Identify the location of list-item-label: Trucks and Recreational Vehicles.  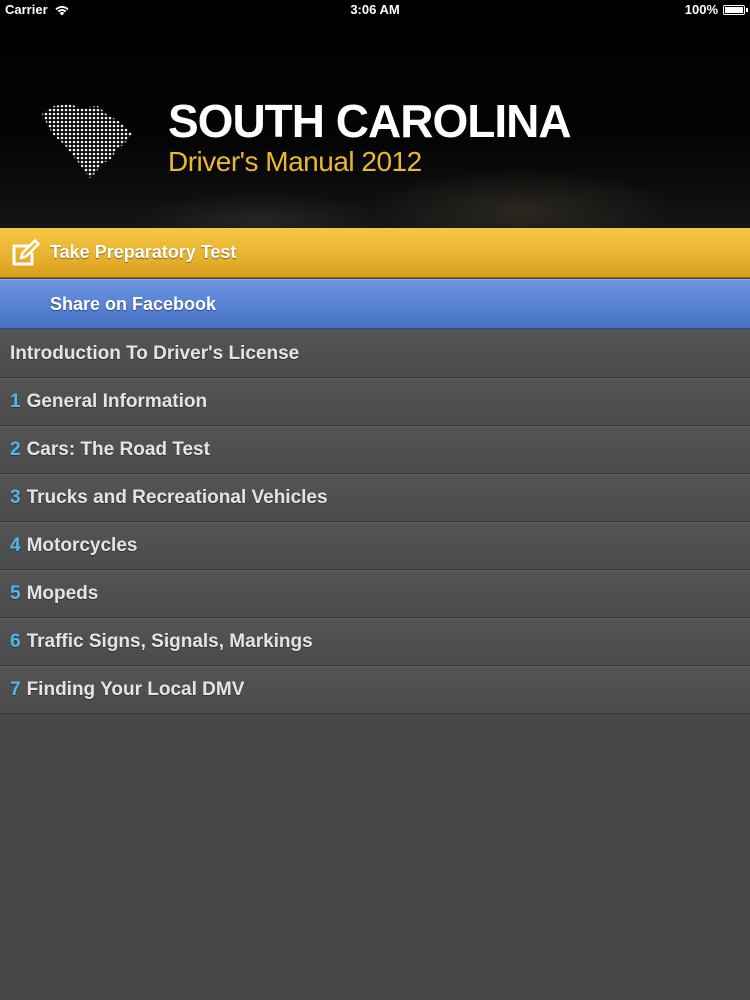
(177, 497).